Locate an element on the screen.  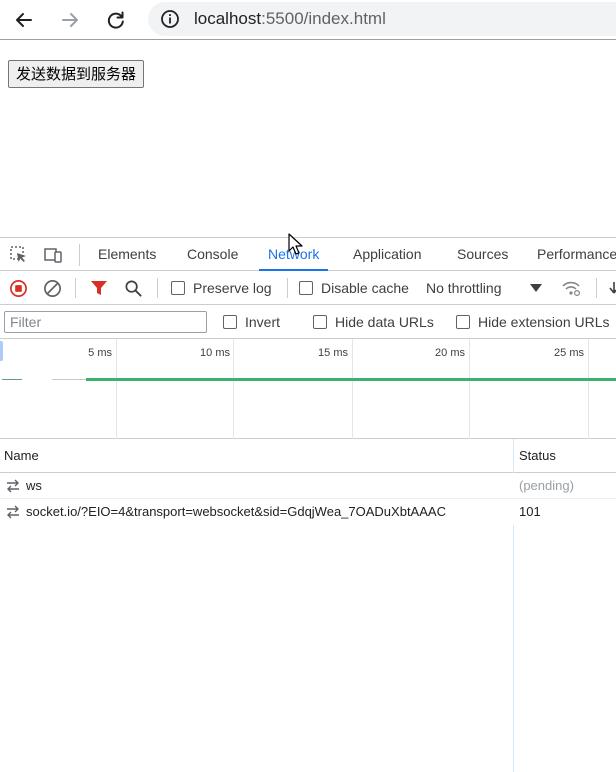
import-har-icon is located at coordinates (611, 288).